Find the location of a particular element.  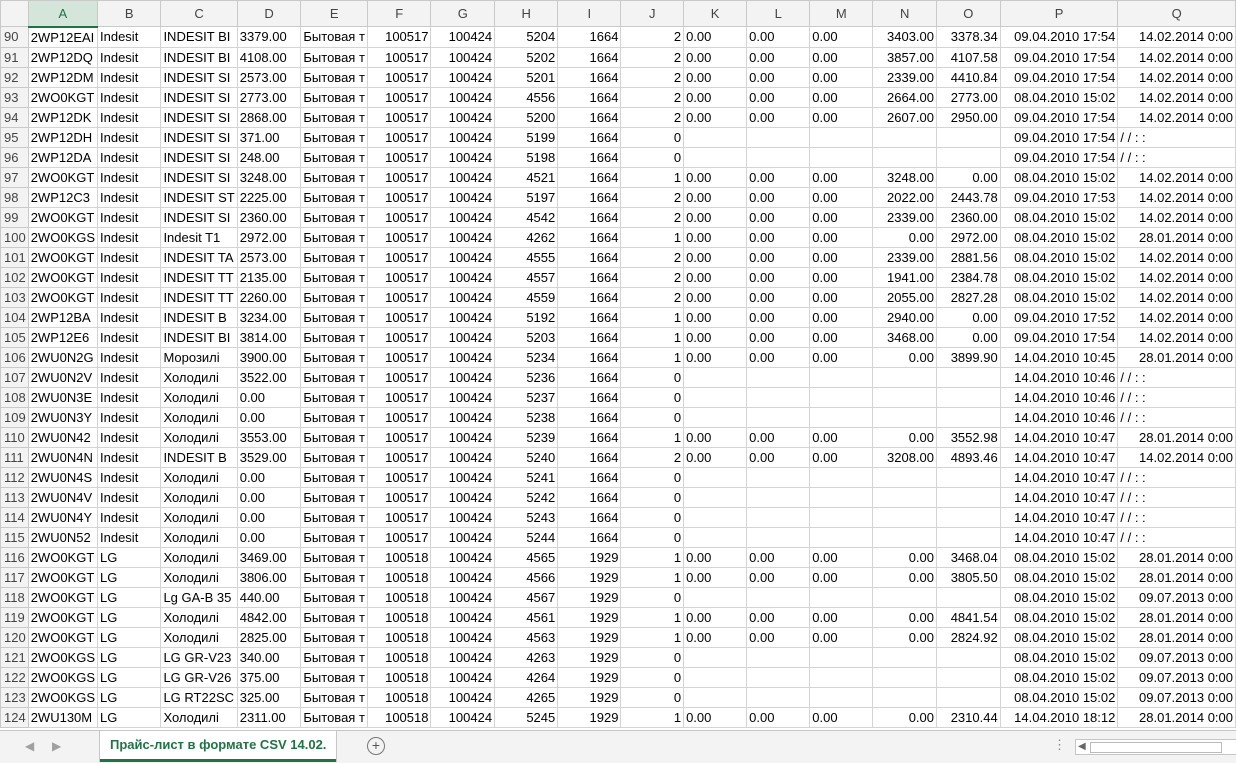

cell-c: INDESIT SI is located at coordinates (199, 137).